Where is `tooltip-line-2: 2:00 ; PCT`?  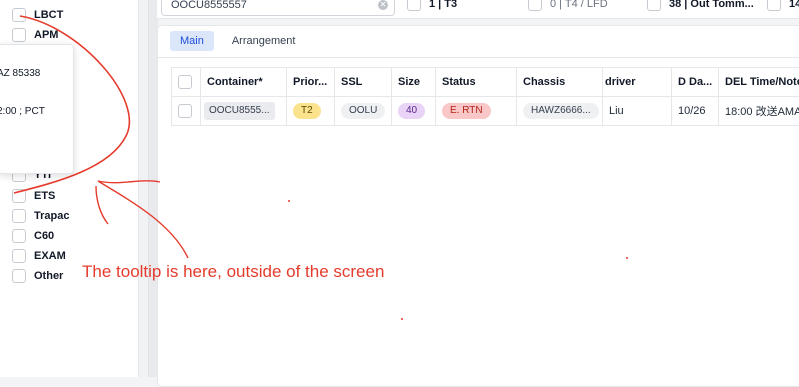
tooltip-line-2: 2:00 ; PCT is located at coordinates (22, 111).